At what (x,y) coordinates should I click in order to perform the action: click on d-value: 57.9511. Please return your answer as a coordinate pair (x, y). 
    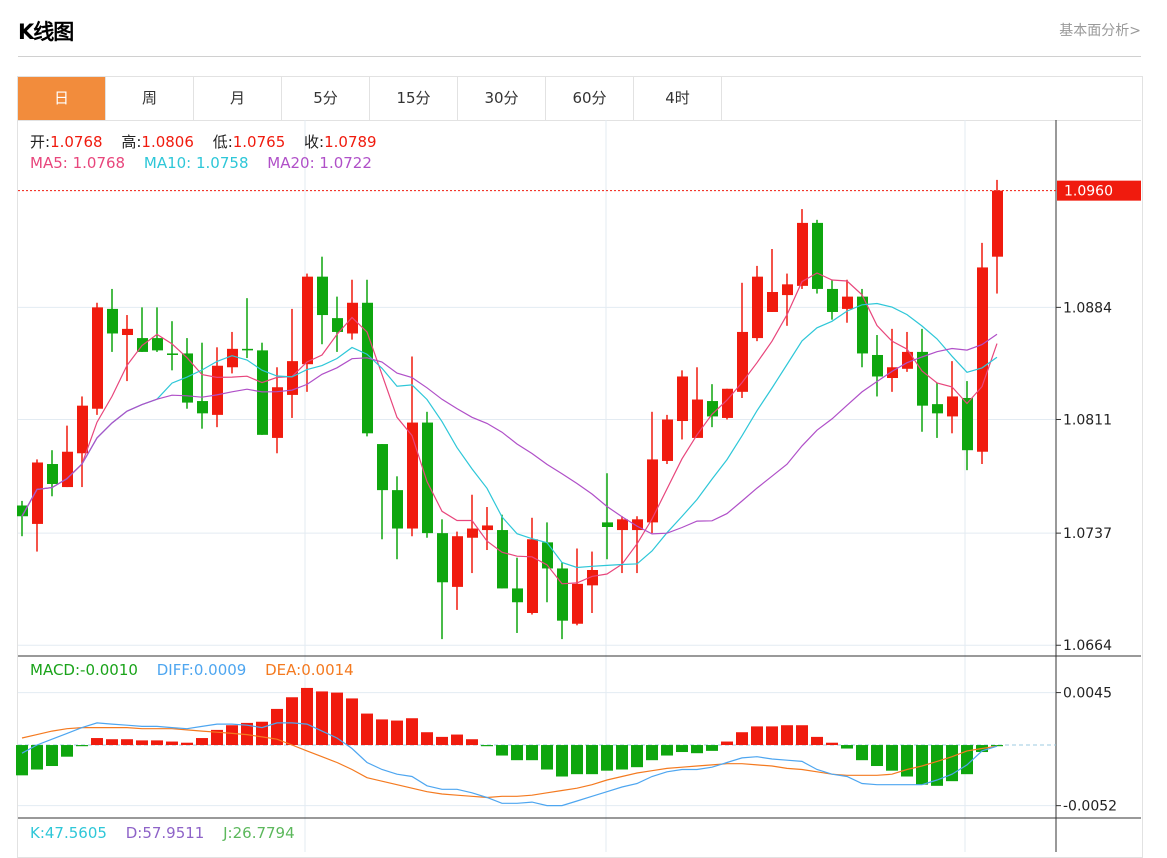
    Looking at the image, I should click on (173, 833).